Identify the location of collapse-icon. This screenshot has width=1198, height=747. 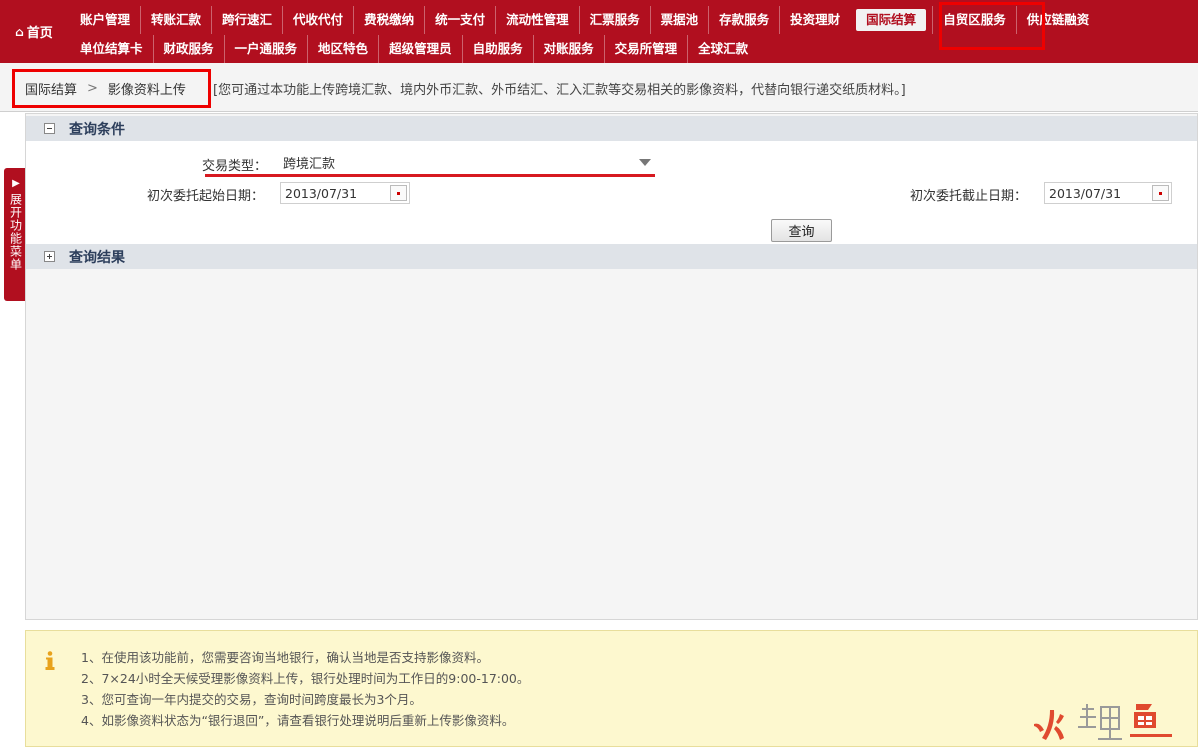
(49, 128).